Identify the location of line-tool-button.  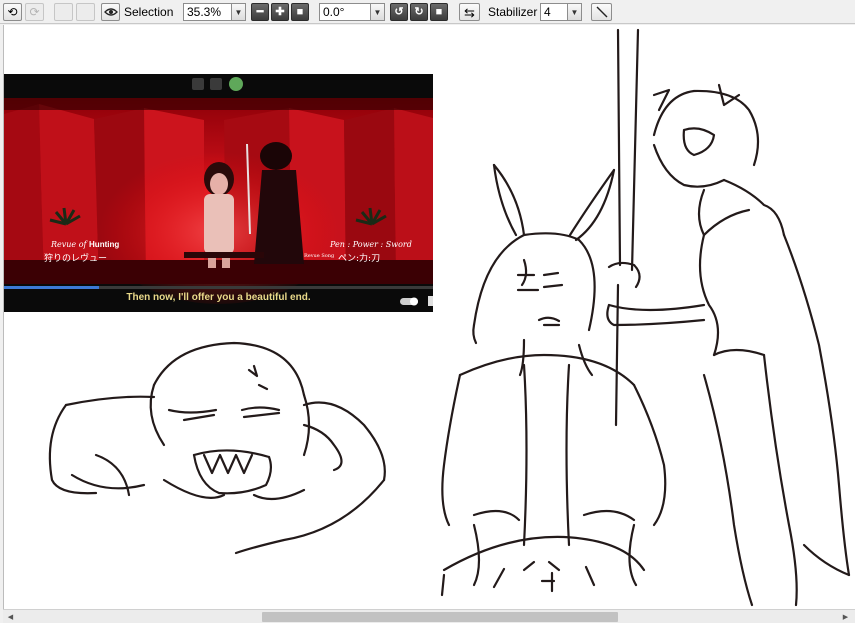
(601, 12).